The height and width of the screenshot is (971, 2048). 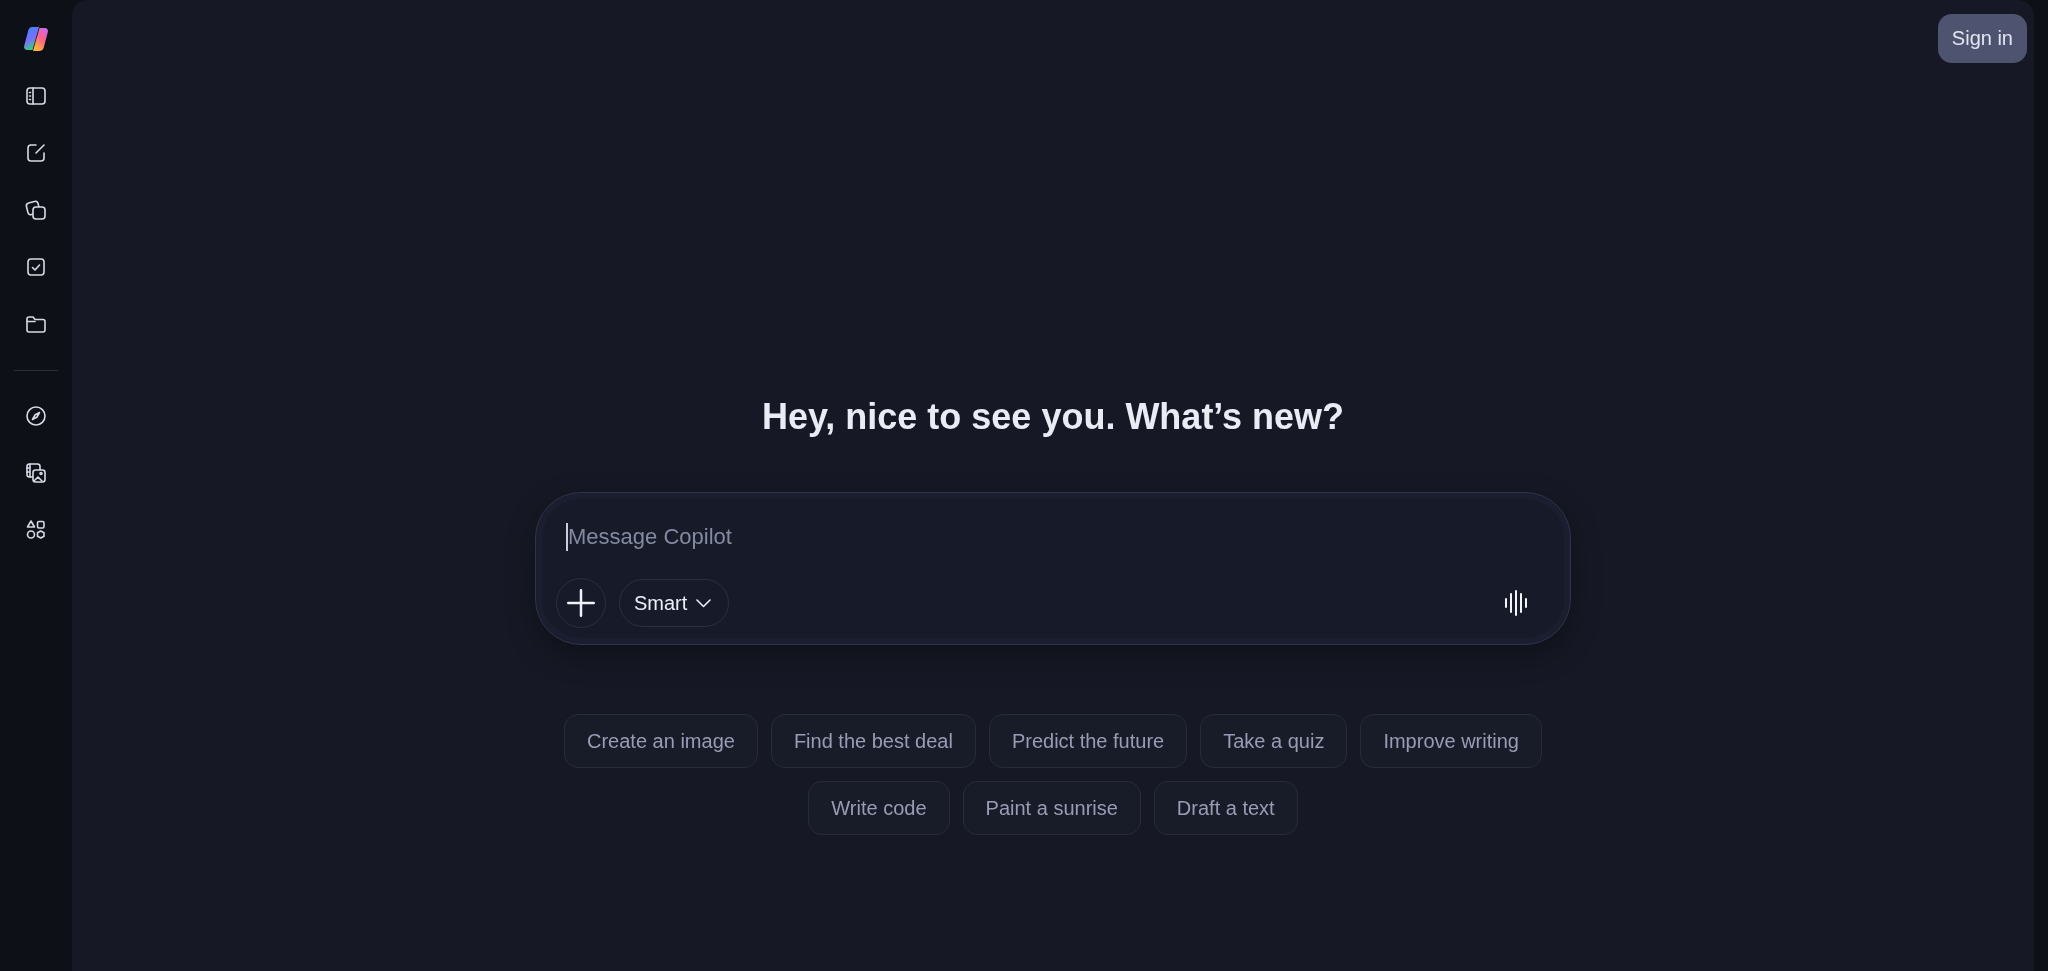 What do you see at coordinates (36, 210) in the screenshot?
I see `stacked-squares-icon` at bounding box center [36, 210].